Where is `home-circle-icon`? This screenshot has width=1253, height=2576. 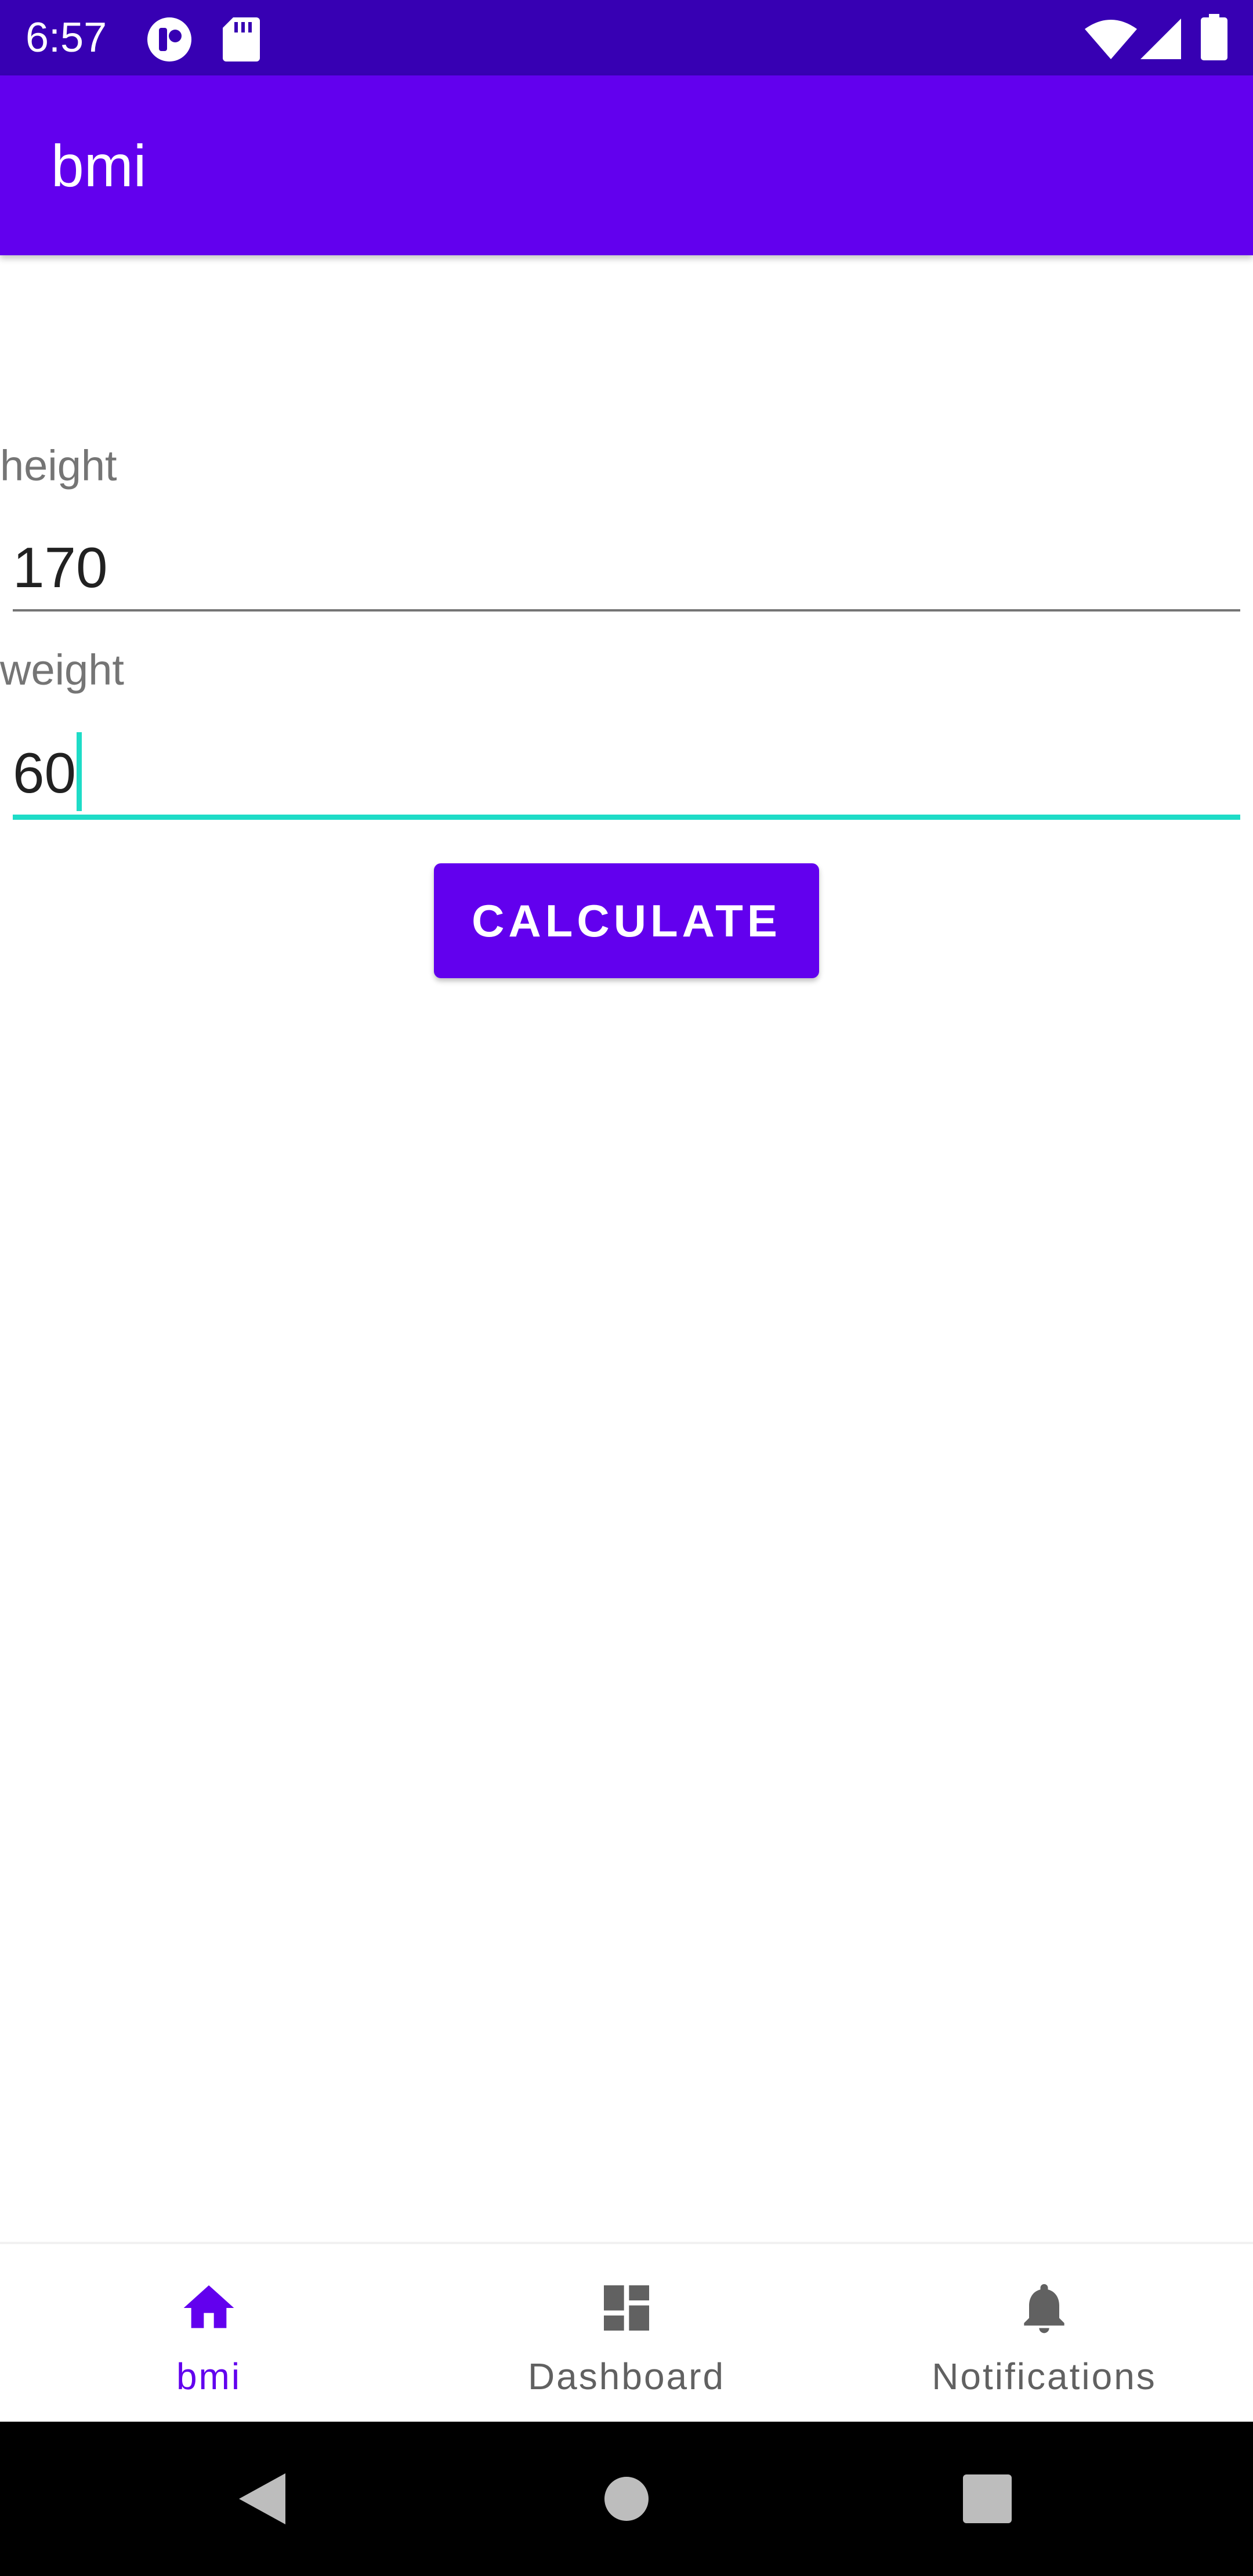
home-circle-icon is located at coordinates (626, 2499).